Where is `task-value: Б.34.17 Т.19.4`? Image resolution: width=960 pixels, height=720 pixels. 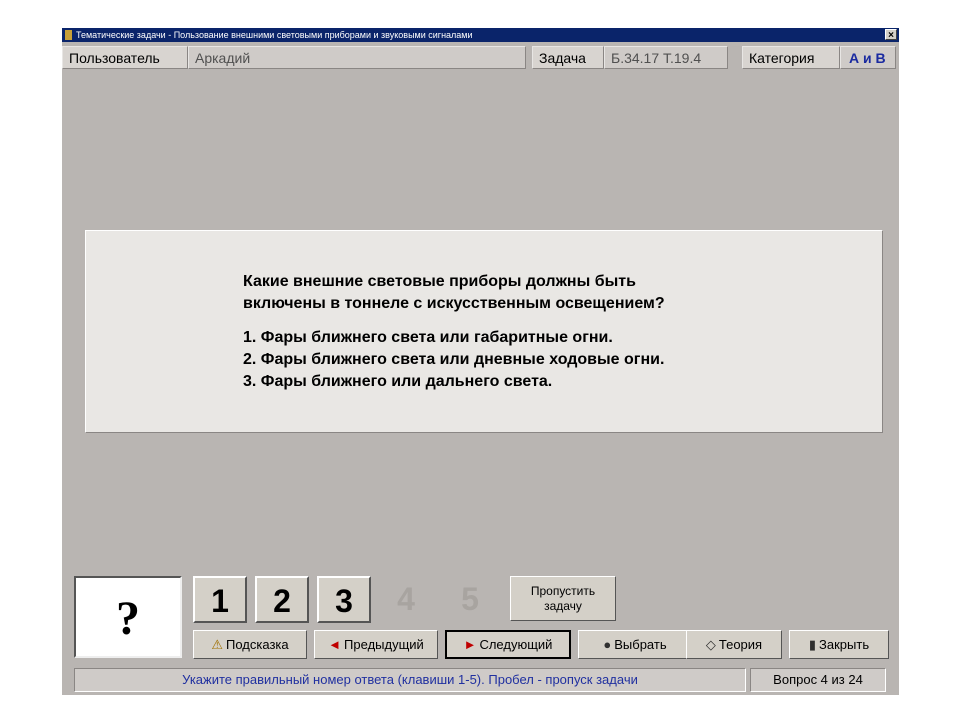
task-value: Б.34.17 Т.19.4 is located at coordinates (666, 57).